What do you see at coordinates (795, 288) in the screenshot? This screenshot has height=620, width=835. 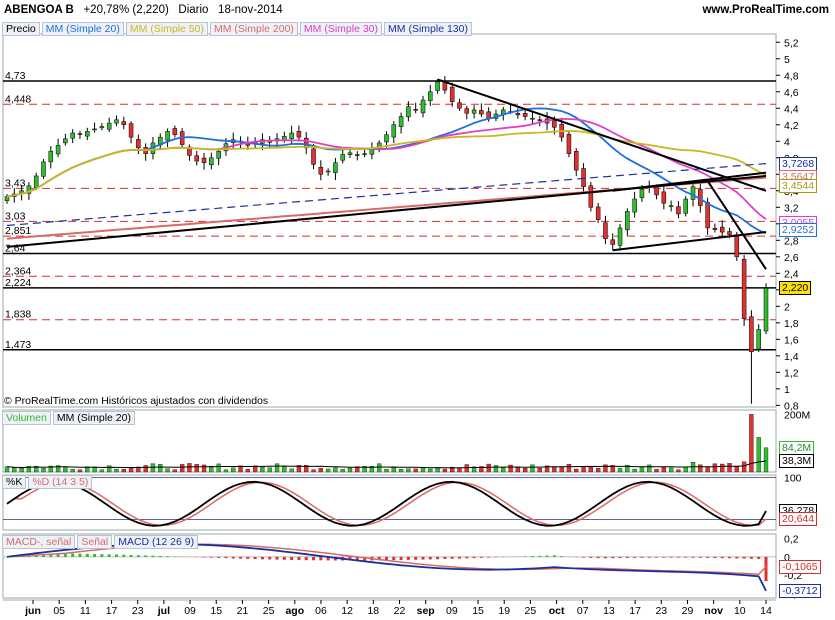 I see `tag-last-price: 2,220` at bounding box center [795, 288].